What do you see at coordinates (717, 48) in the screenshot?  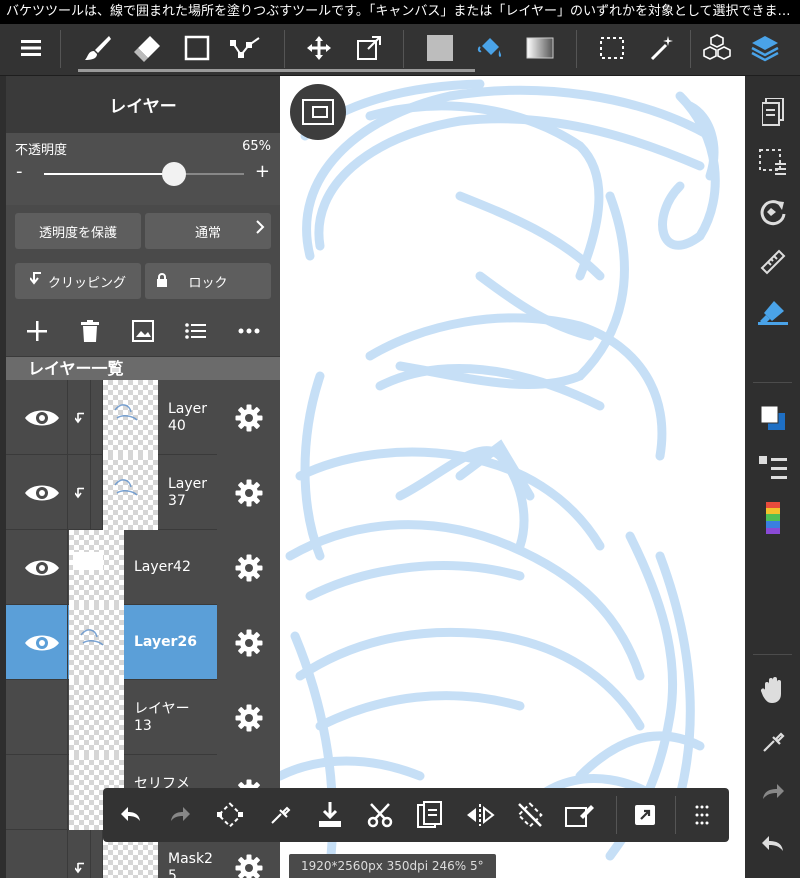 I see `material-icon` at bounding box center [717, 48].